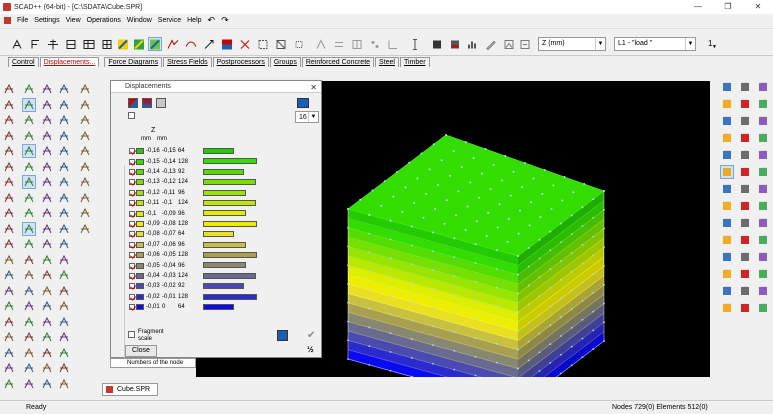 Image resolution: width=773 pixels, height=414 pixels. What do you see at coordinates (758, 7) in the screenshot?
I see `close-window-button: ✕` at bounding box center [758, 7].